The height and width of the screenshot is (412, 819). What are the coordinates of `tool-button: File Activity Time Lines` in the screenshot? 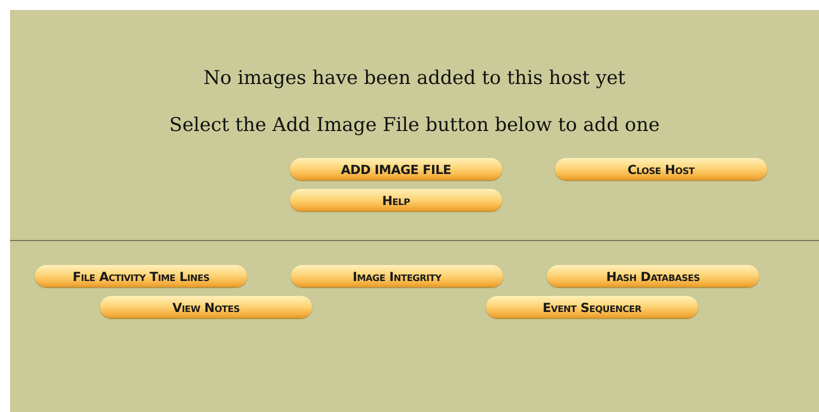 It's located at (141, 276).